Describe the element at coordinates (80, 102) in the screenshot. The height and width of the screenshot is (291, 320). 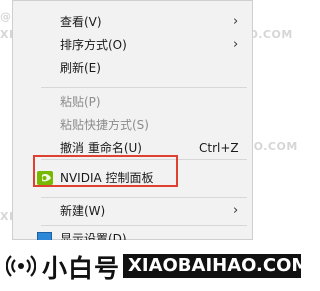
I see `menu-item-label: 粘贴(P)` at that location.